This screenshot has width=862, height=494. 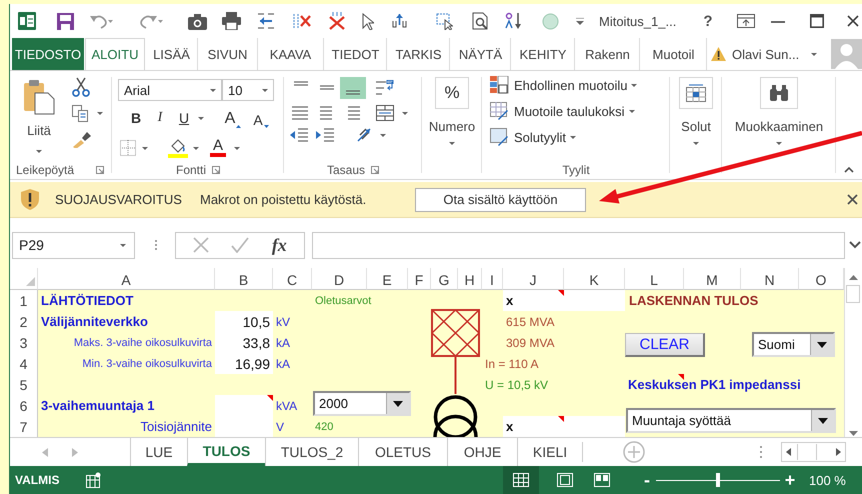 I want to click on insert-icon, so click(x=266, y=21).